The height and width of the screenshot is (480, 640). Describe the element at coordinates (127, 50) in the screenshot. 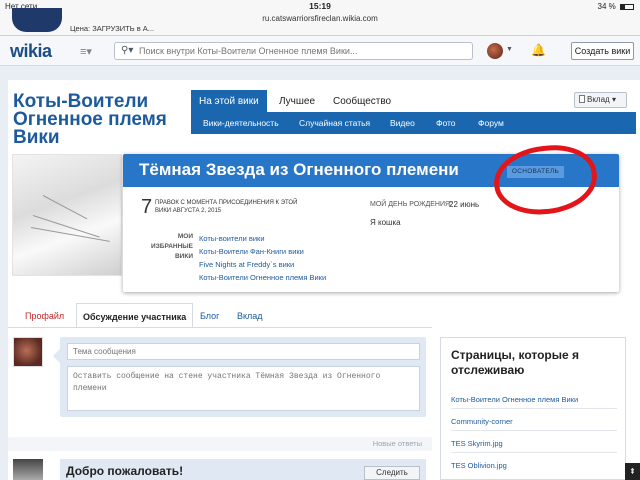

I see `search-icon: ⚲▾` at that location.